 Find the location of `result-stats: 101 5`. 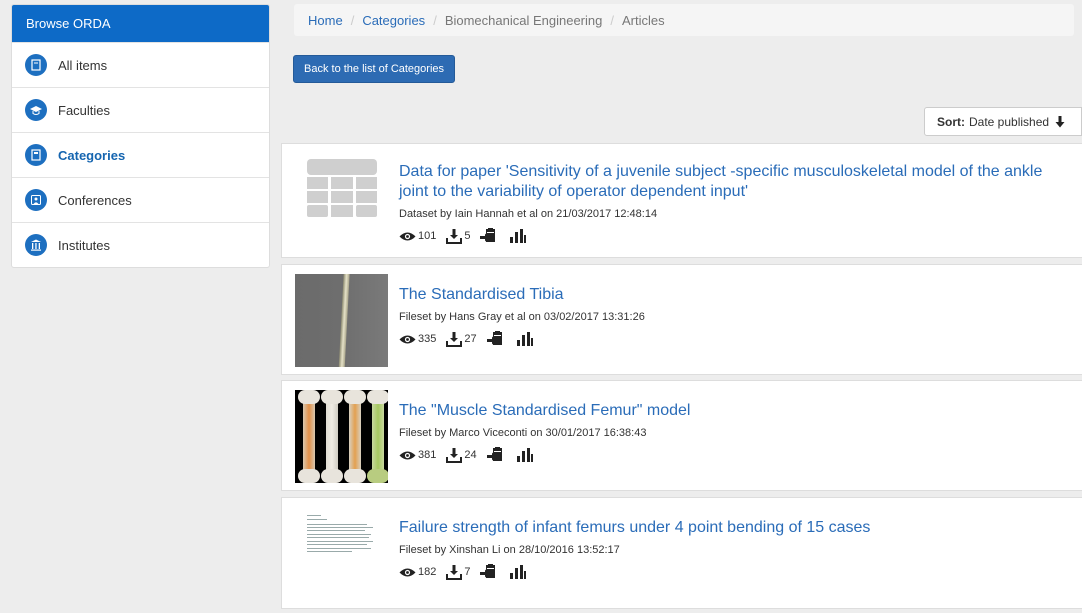

result-stats: 101 5 is located at coordinates (736, 236).